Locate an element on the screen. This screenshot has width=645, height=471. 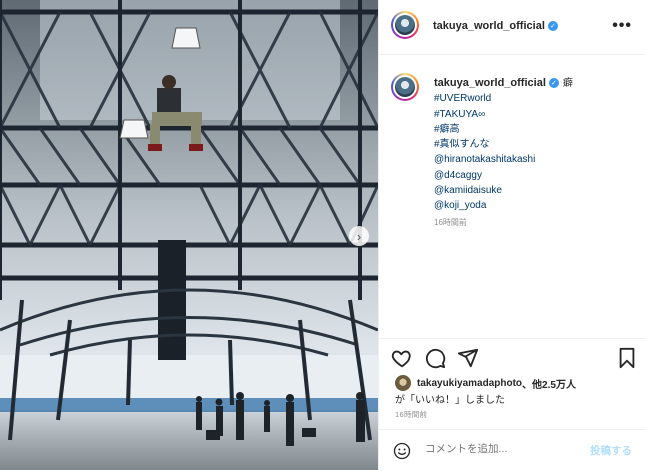
mention-link: @hiranotakashitakashi is located at coordinates (536, 159).